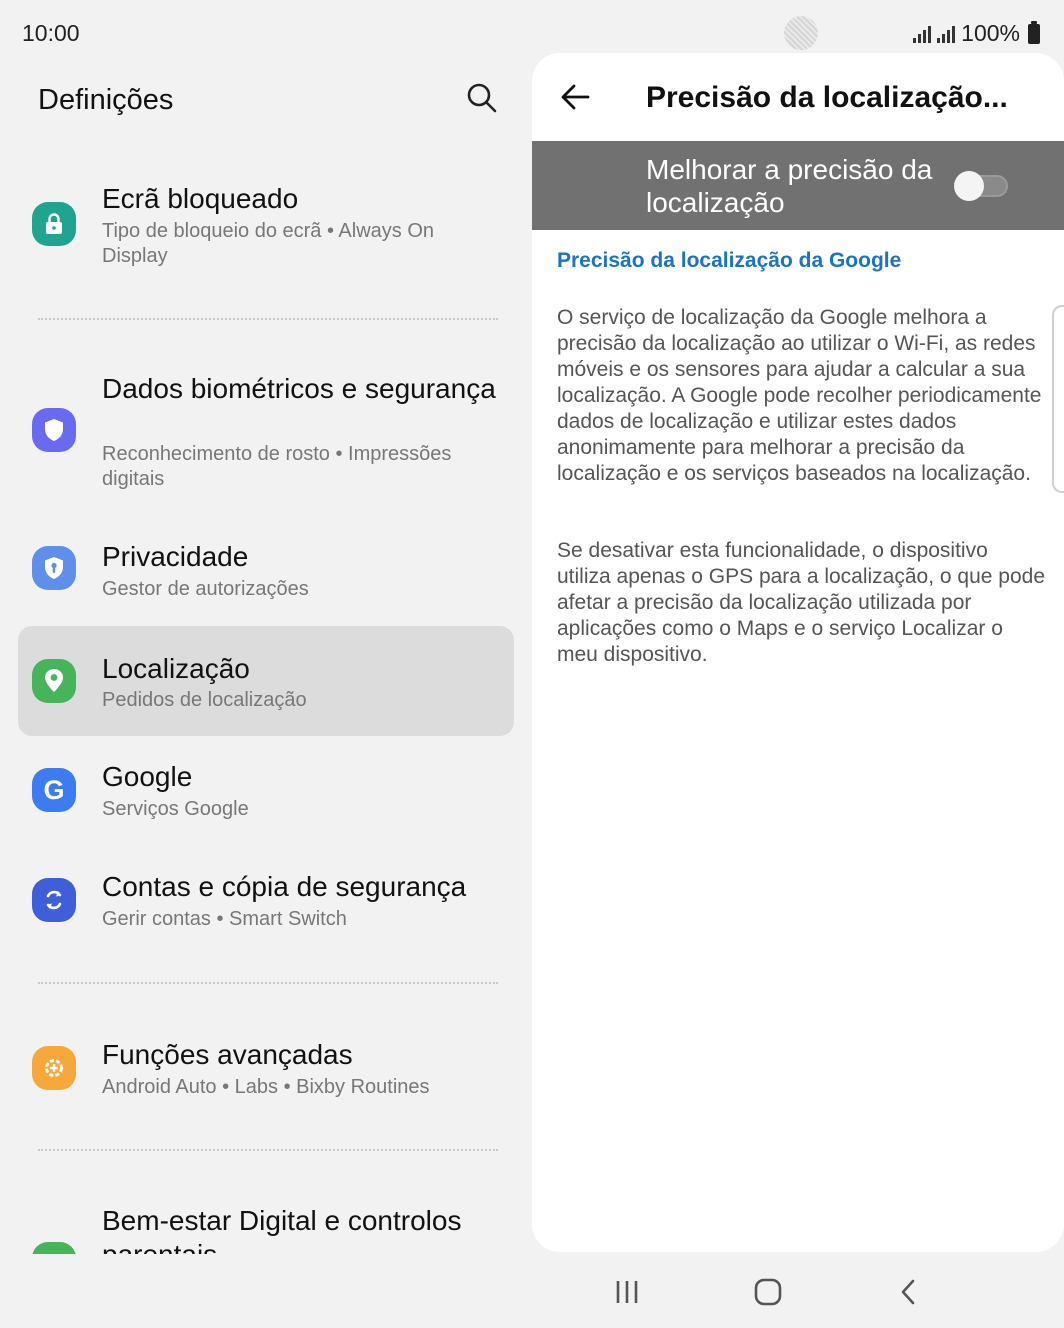 Image resolution: width=1064 pixels, height=1328 pixels. What do you see at coordinates (227, 1054) in the screenshot?
I see `settings-item-title: Funções avançadas` at bounding box center [227, 1054].